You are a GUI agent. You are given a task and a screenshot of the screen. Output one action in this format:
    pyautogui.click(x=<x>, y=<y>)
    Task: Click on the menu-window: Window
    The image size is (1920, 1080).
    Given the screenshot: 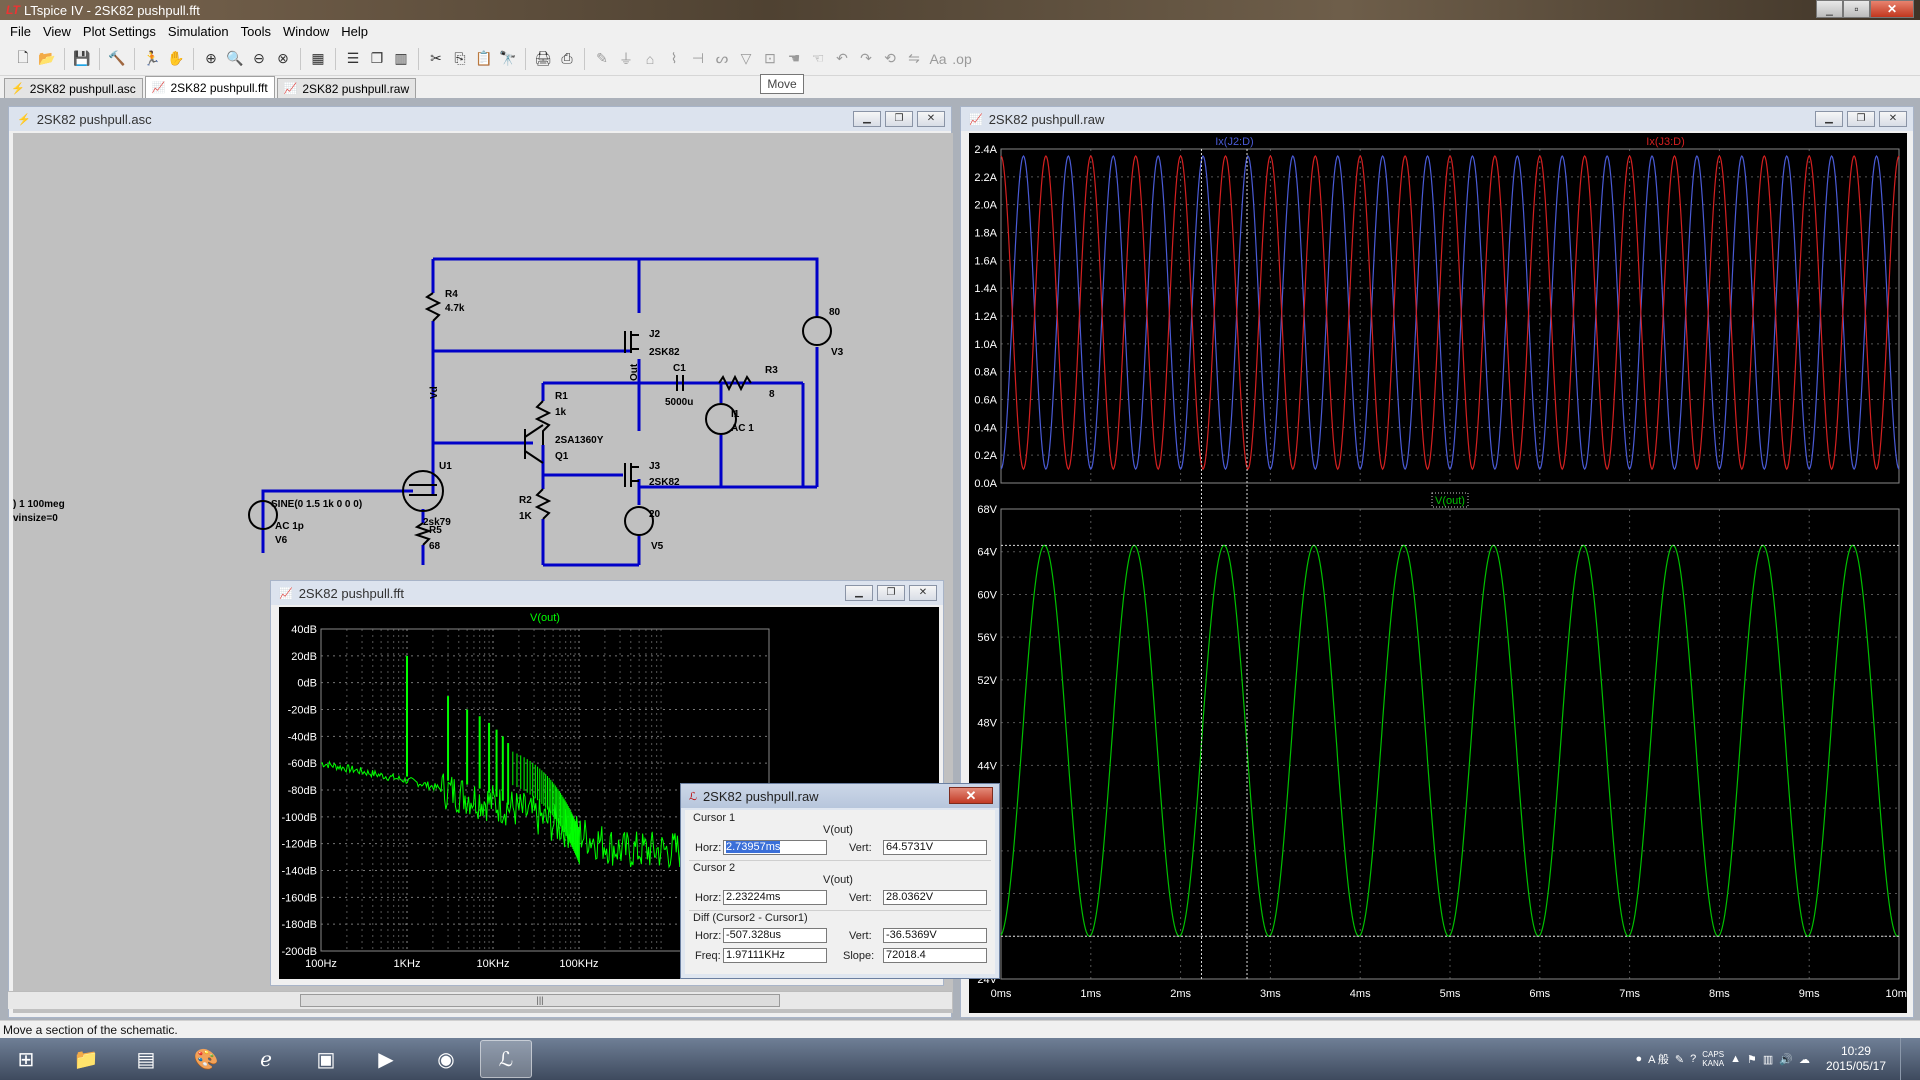 What is the action you would take?
    pyautogui.click(x=306, y=31)
    